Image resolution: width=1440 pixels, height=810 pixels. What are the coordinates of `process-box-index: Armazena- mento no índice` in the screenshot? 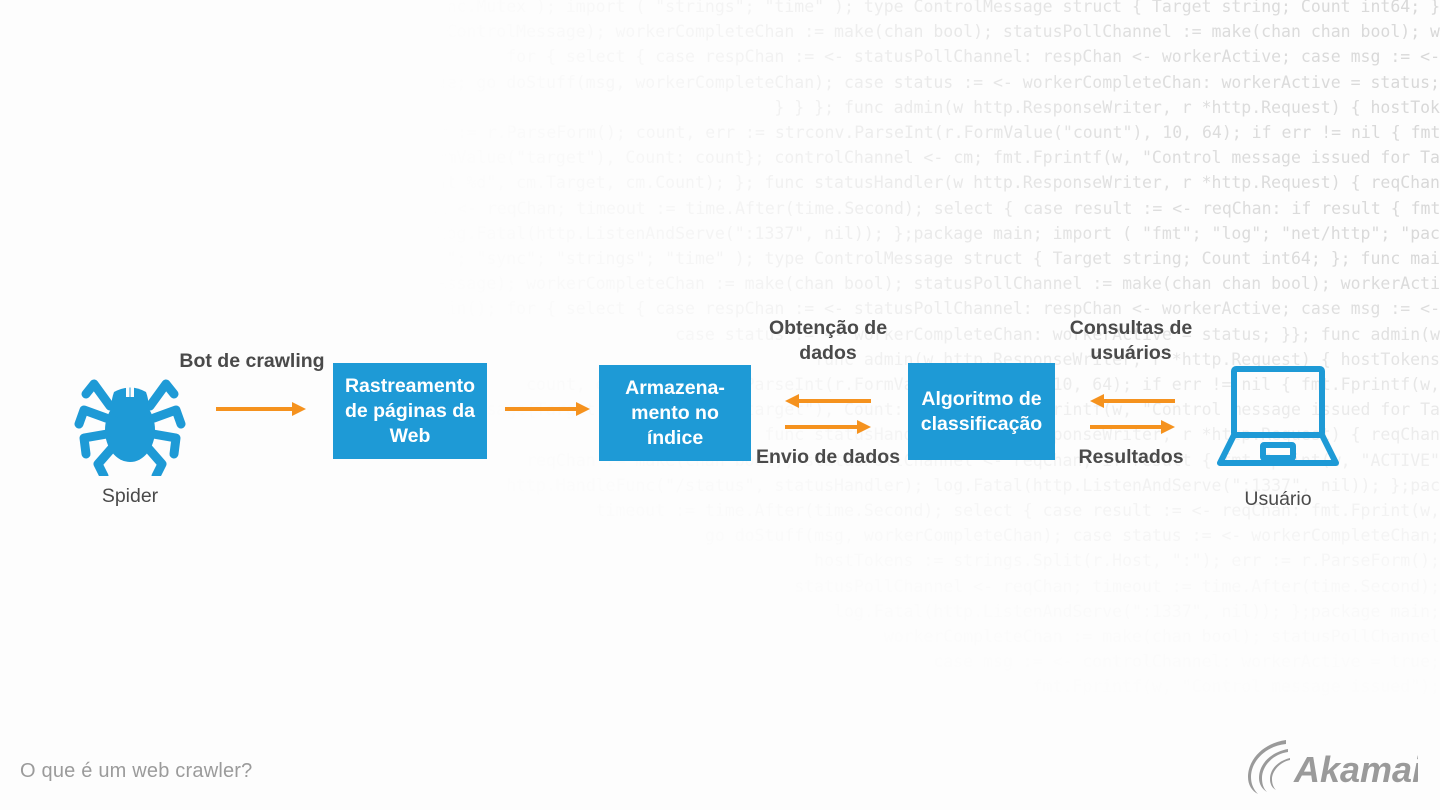 It's located at (675, 413).